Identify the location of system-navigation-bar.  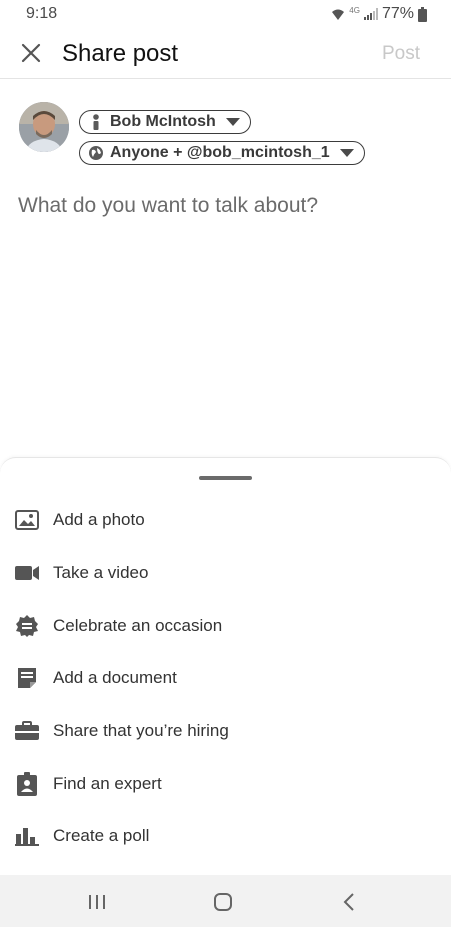
(225, 901).